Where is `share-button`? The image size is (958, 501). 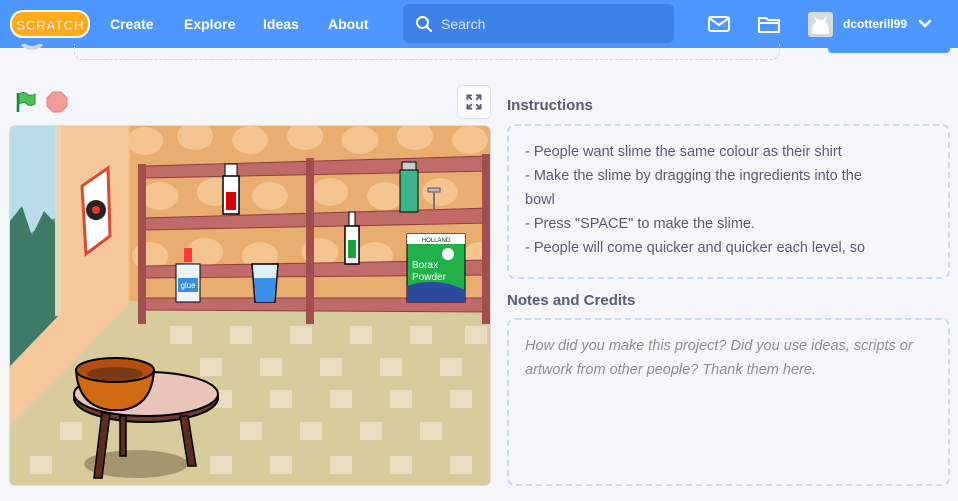
share-button is located at coordinates (889, 48).